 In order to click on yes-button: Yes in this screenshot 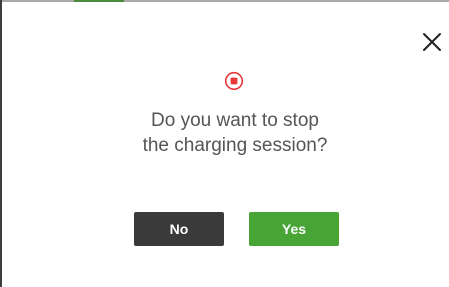, I will do `click(294, 229)`.